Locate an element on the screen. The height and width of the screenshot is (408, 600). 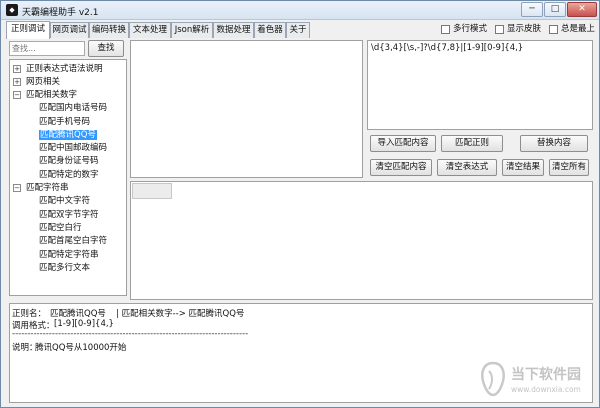
watermark: 当下软件园 www.downxia.com is located at coordinates (539, 381).